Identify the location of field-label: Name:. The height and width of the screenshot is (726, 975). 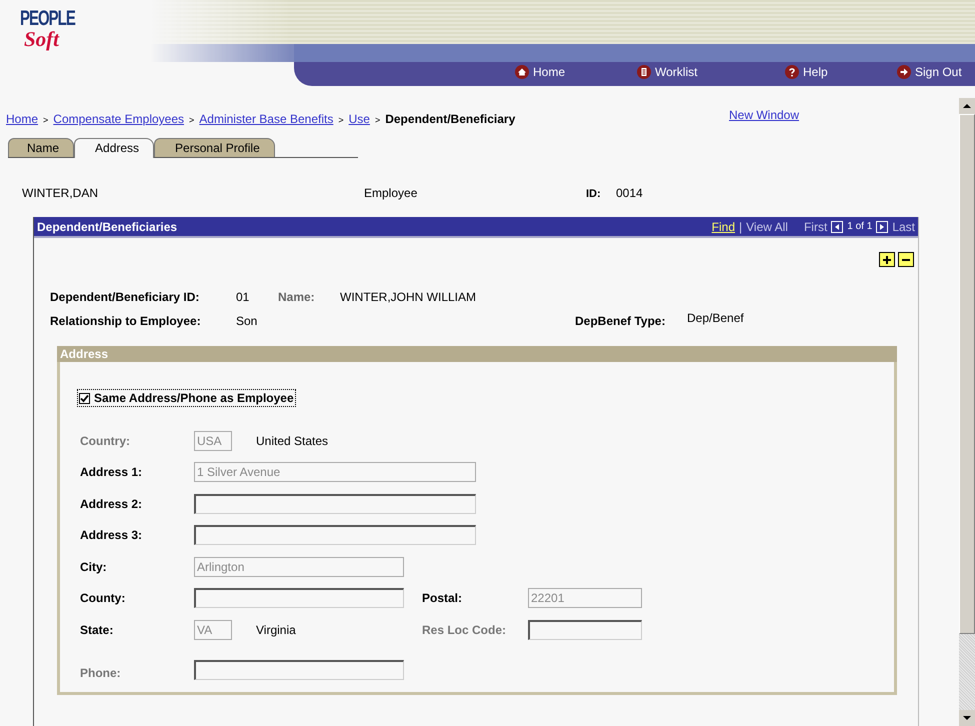
(297, 297).